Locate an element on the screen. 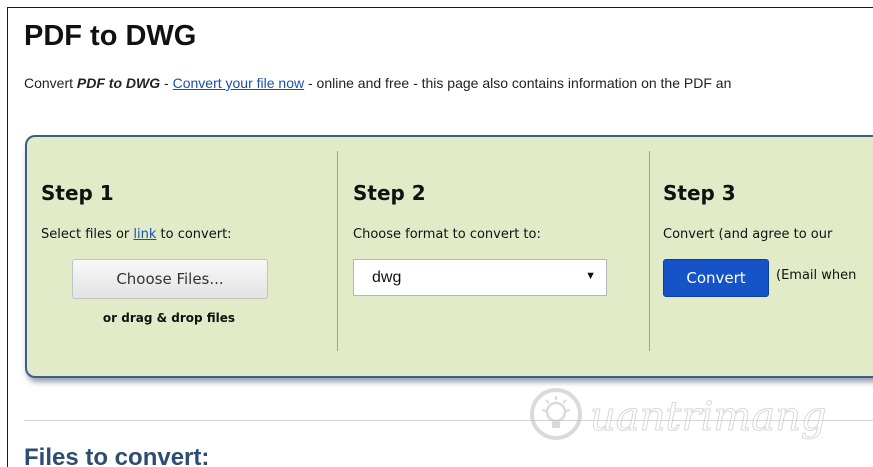 The width and height of the screenshot is (873, 467). step1-title: Step 1 is located at coordinates (77, 193).